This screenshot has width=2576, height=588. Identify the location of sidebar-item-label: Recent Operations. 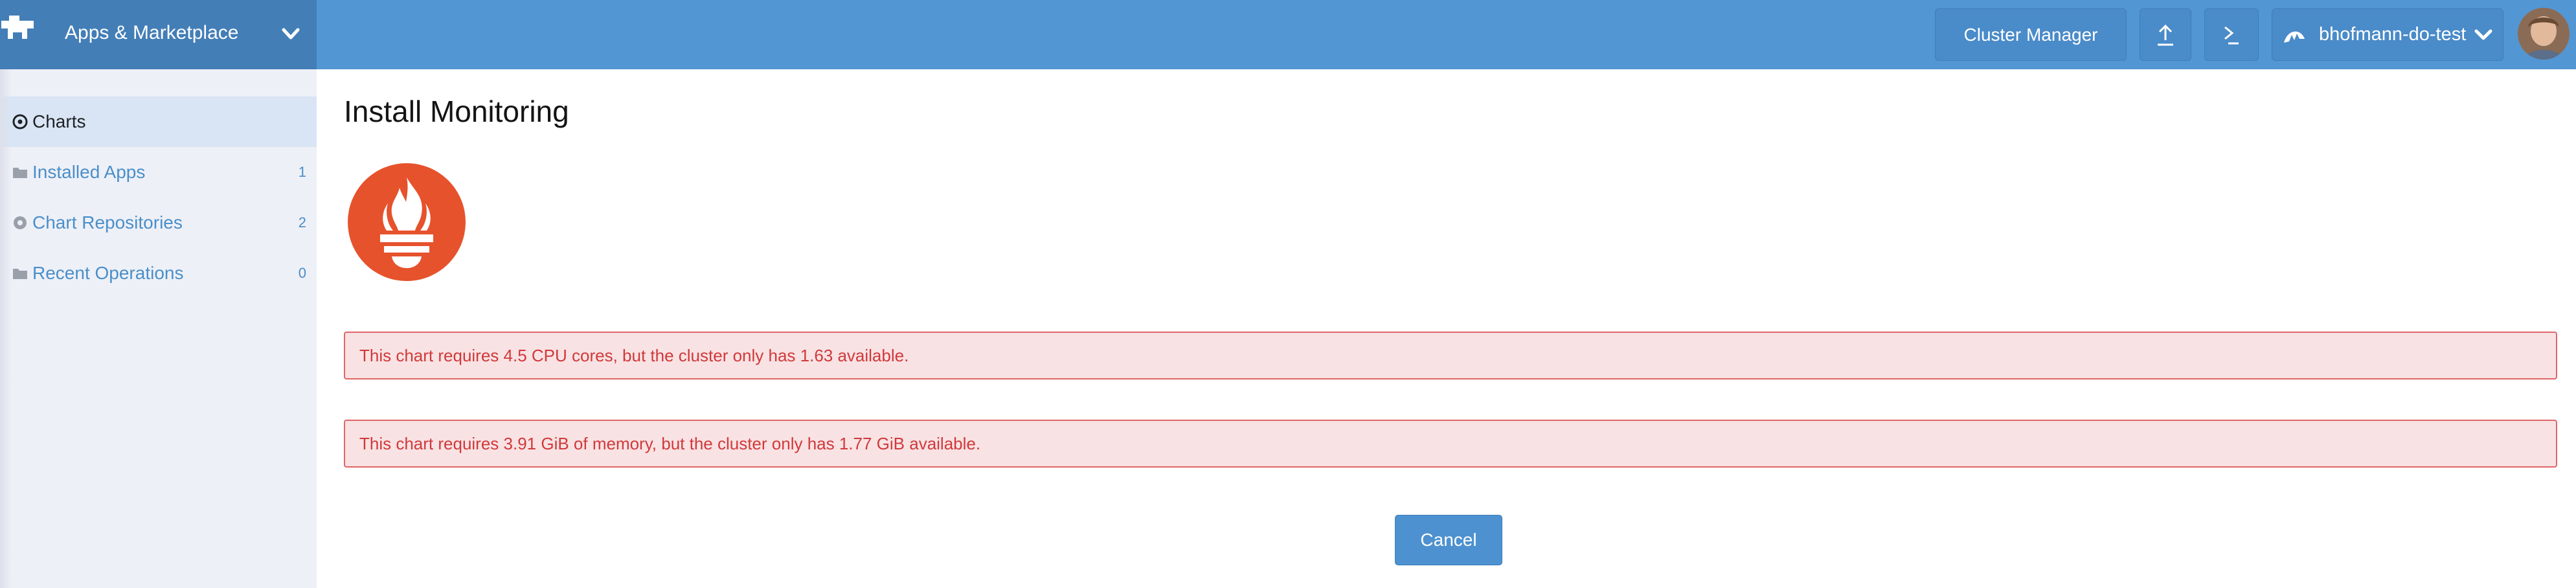
(108, 273).